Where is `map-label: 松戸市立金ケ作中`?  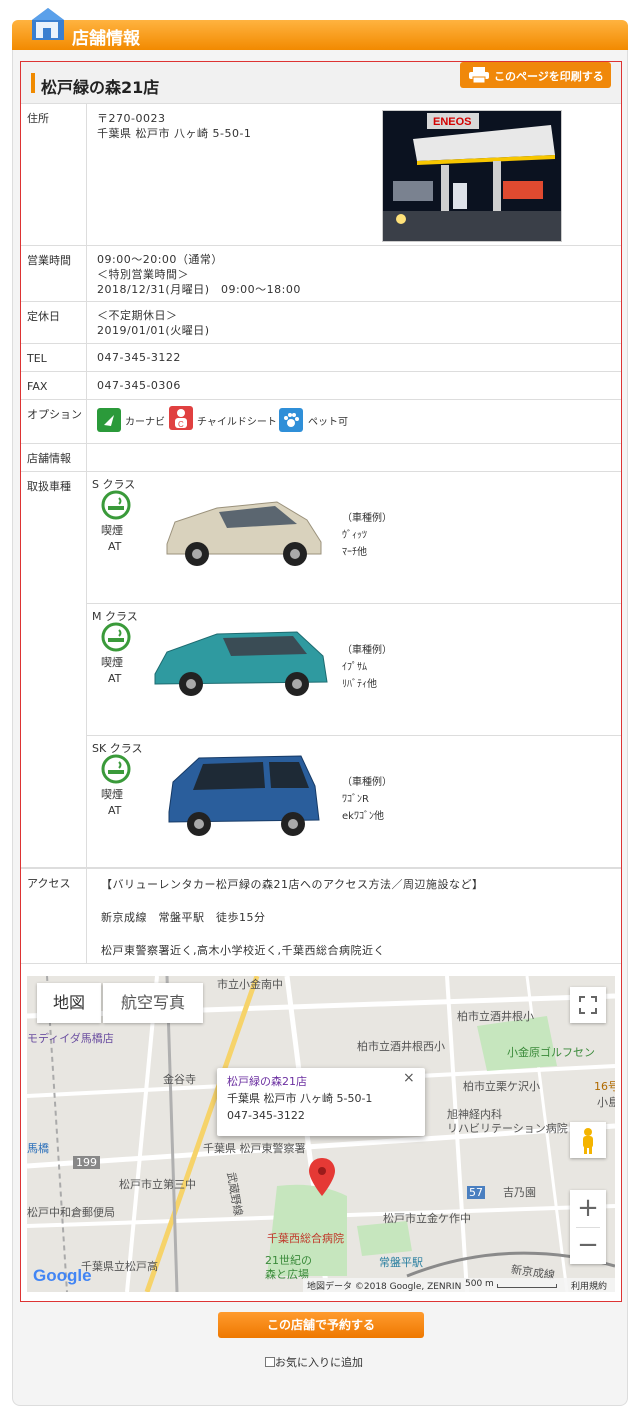 map-label: 松戸市立金ケ作中 is located at coordinates (427, 1218).